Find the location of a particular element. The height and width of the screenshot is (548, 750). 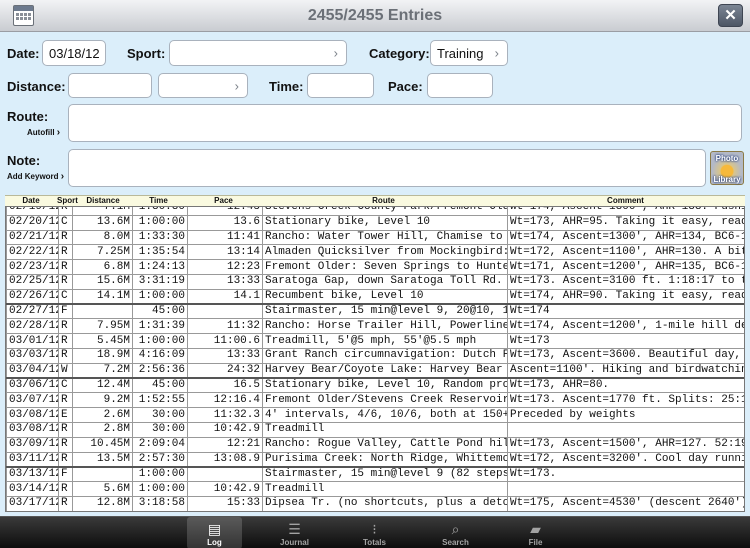

cell-comment: Ascent=1100'. Hiking and birdwatching is located at coordinates (625, 370).